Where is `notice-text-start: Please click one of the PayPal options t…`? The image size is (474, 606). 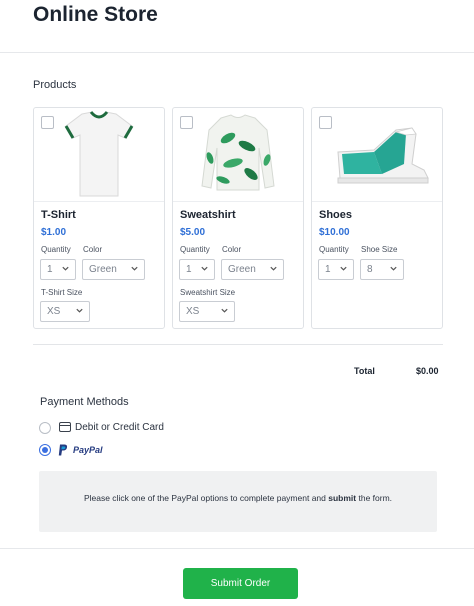 notice-text-start: Please click one of the PayPal options t… is located at coordinates (206, 498).